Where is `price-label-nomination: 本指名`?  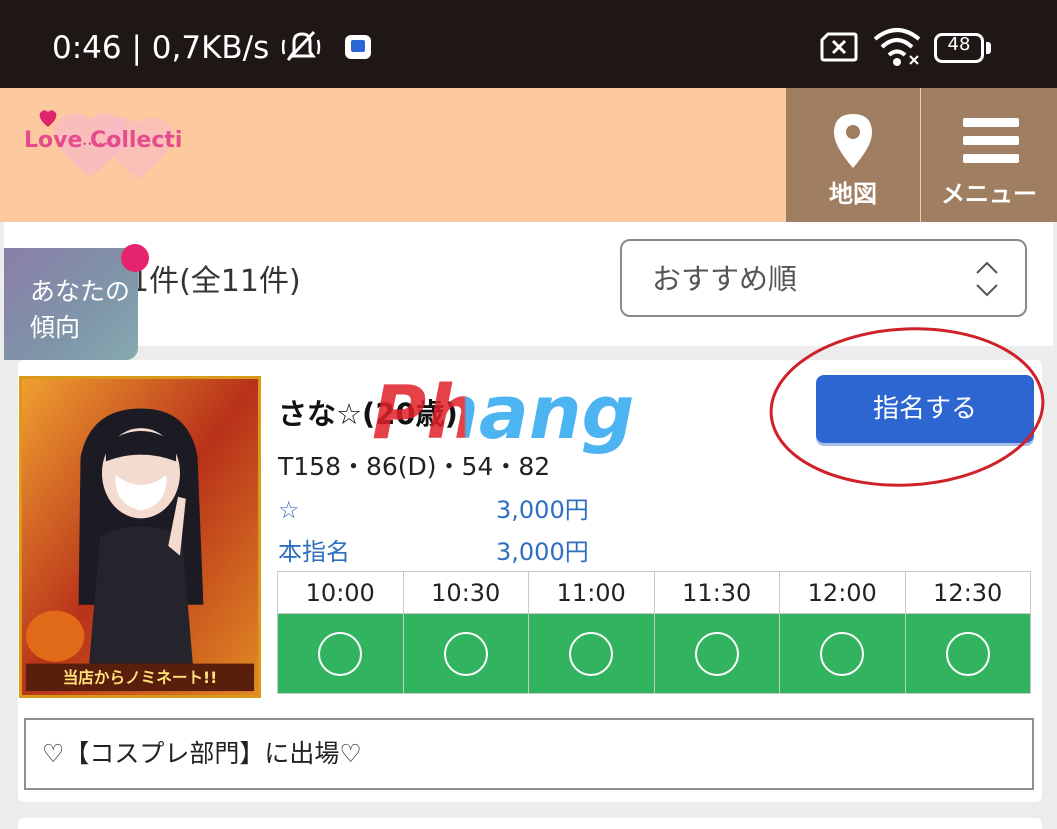 price-label-nomination: 本指名 is located at coordinates (314, 552).